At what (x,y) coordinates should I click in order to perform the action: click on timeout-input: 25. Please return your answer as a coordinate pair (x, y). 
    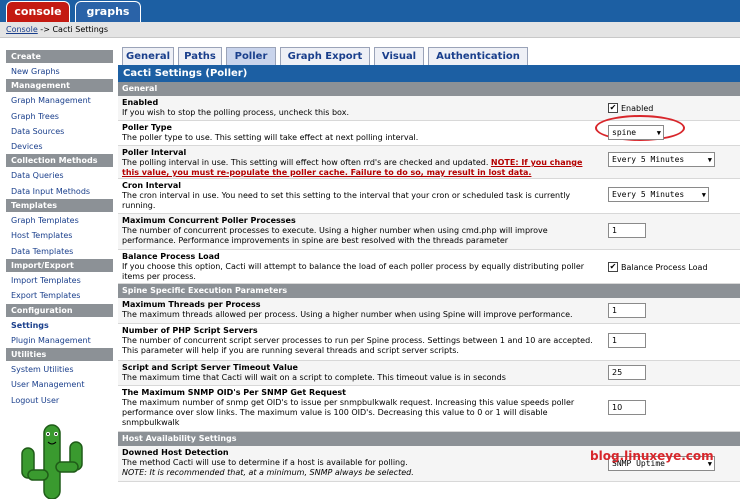
    Looking at the image, I should click on (627, 372).